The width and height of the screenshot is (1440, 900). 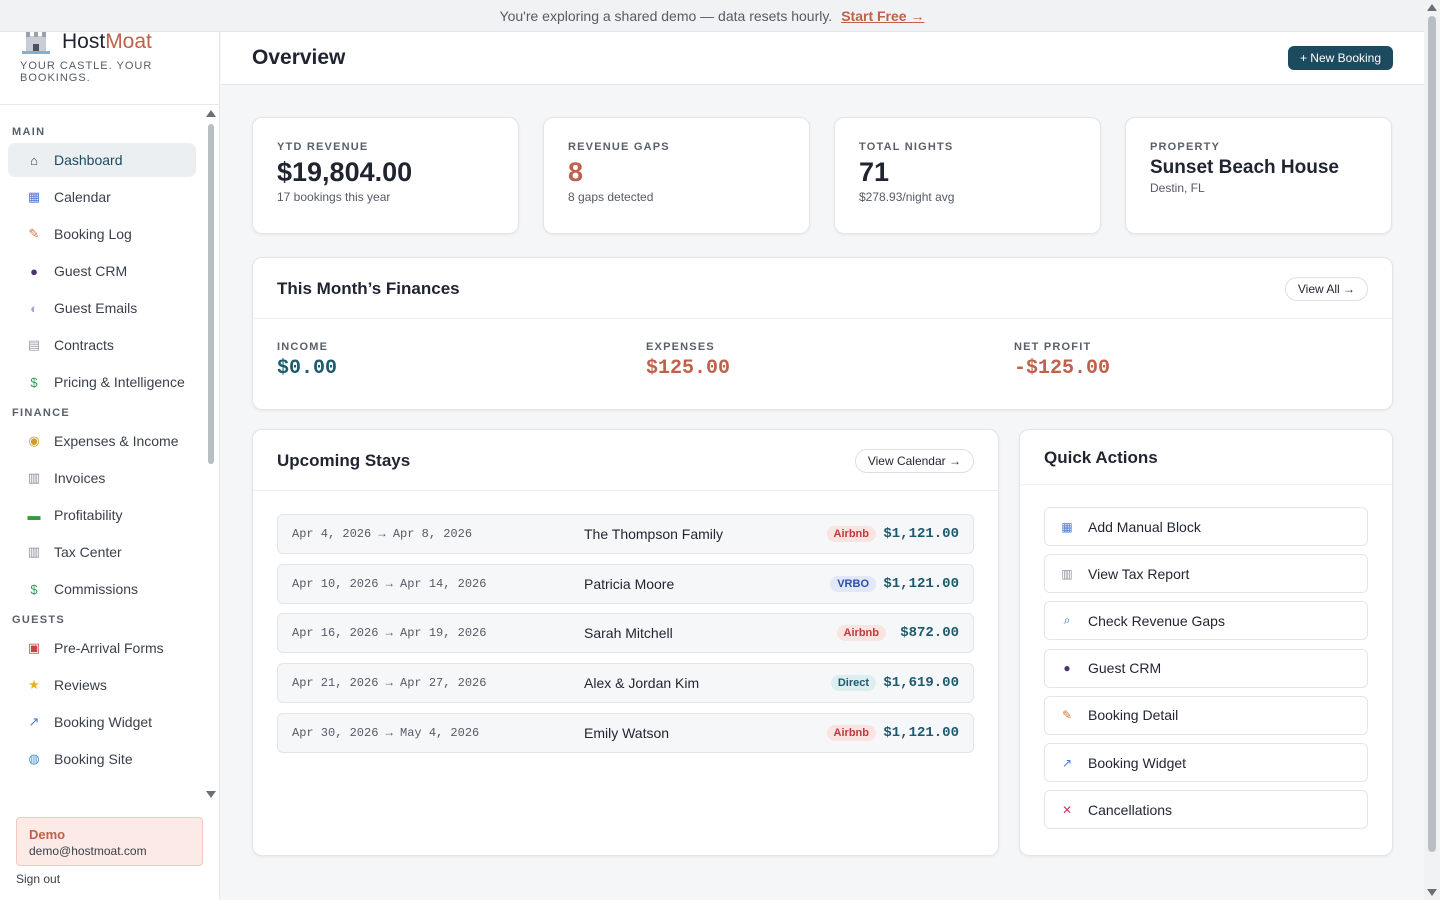 I want to click on income-value: $0.00, so click(x=307, y=368).